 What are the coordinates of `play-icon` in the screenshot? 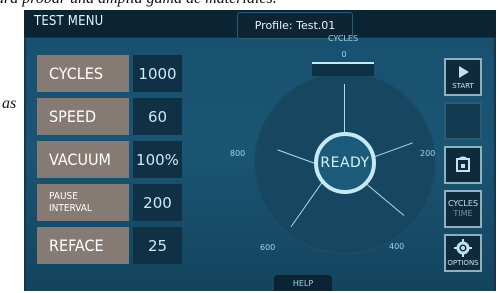 It's located at (464, 72).